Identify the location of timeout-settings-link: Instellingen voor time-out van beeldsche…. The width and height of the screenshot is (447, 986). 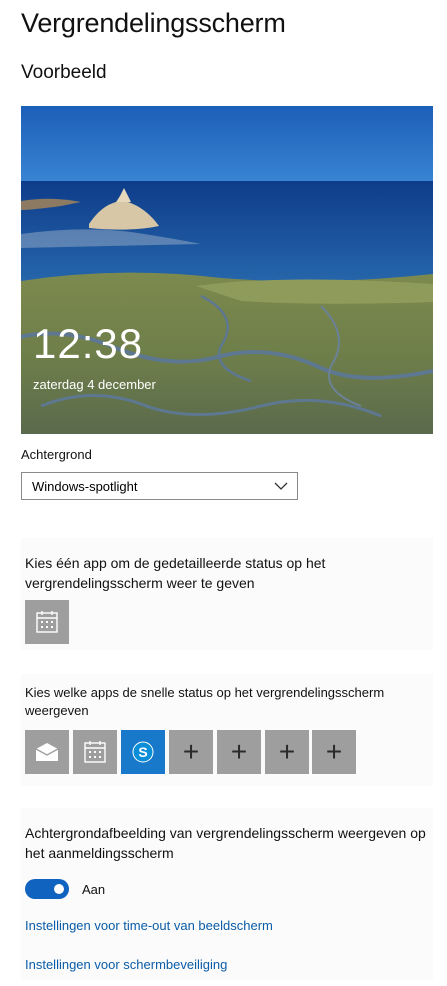
(149, 925).